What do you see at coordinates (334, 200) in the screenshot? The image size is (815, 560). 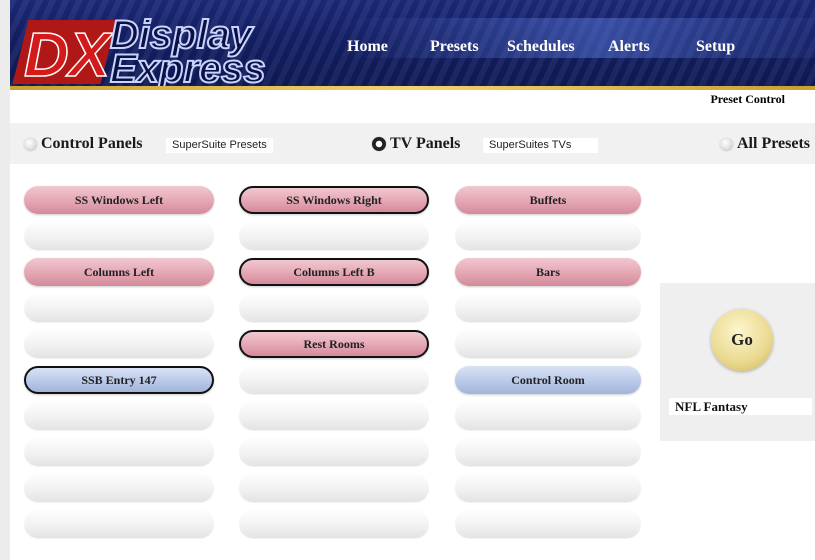 I see `preset-button: SS Windows Right` at bounding box center [334, 200].